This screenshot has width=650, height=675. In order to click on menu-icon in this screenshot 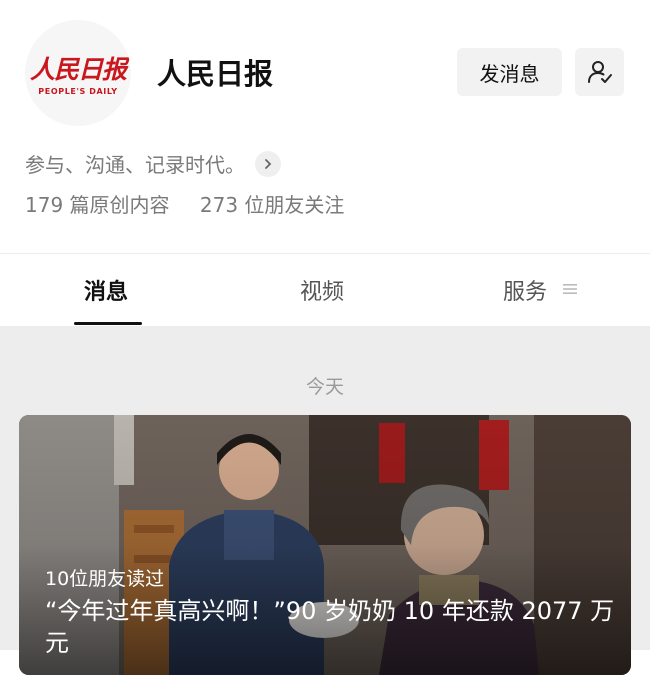, I will do `click(570, 289)`.